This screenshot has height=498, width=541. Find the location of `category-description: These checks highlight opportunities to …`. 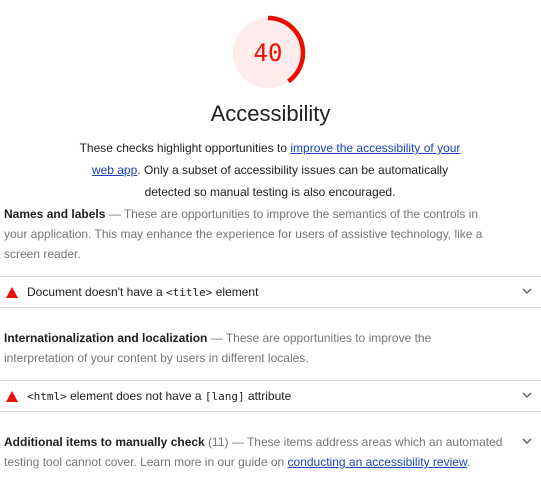

category-description: These checks highlight opportunities to … is located at coordinates (270, 170).